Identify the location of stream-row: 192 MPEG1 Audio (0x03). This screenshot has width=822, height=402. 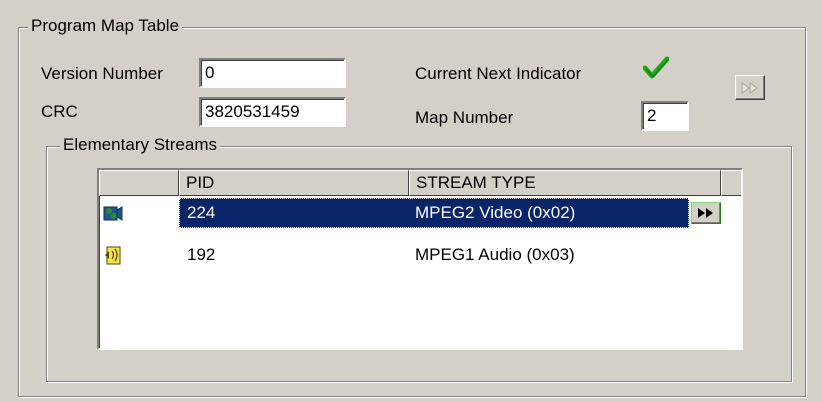
(420, 255).